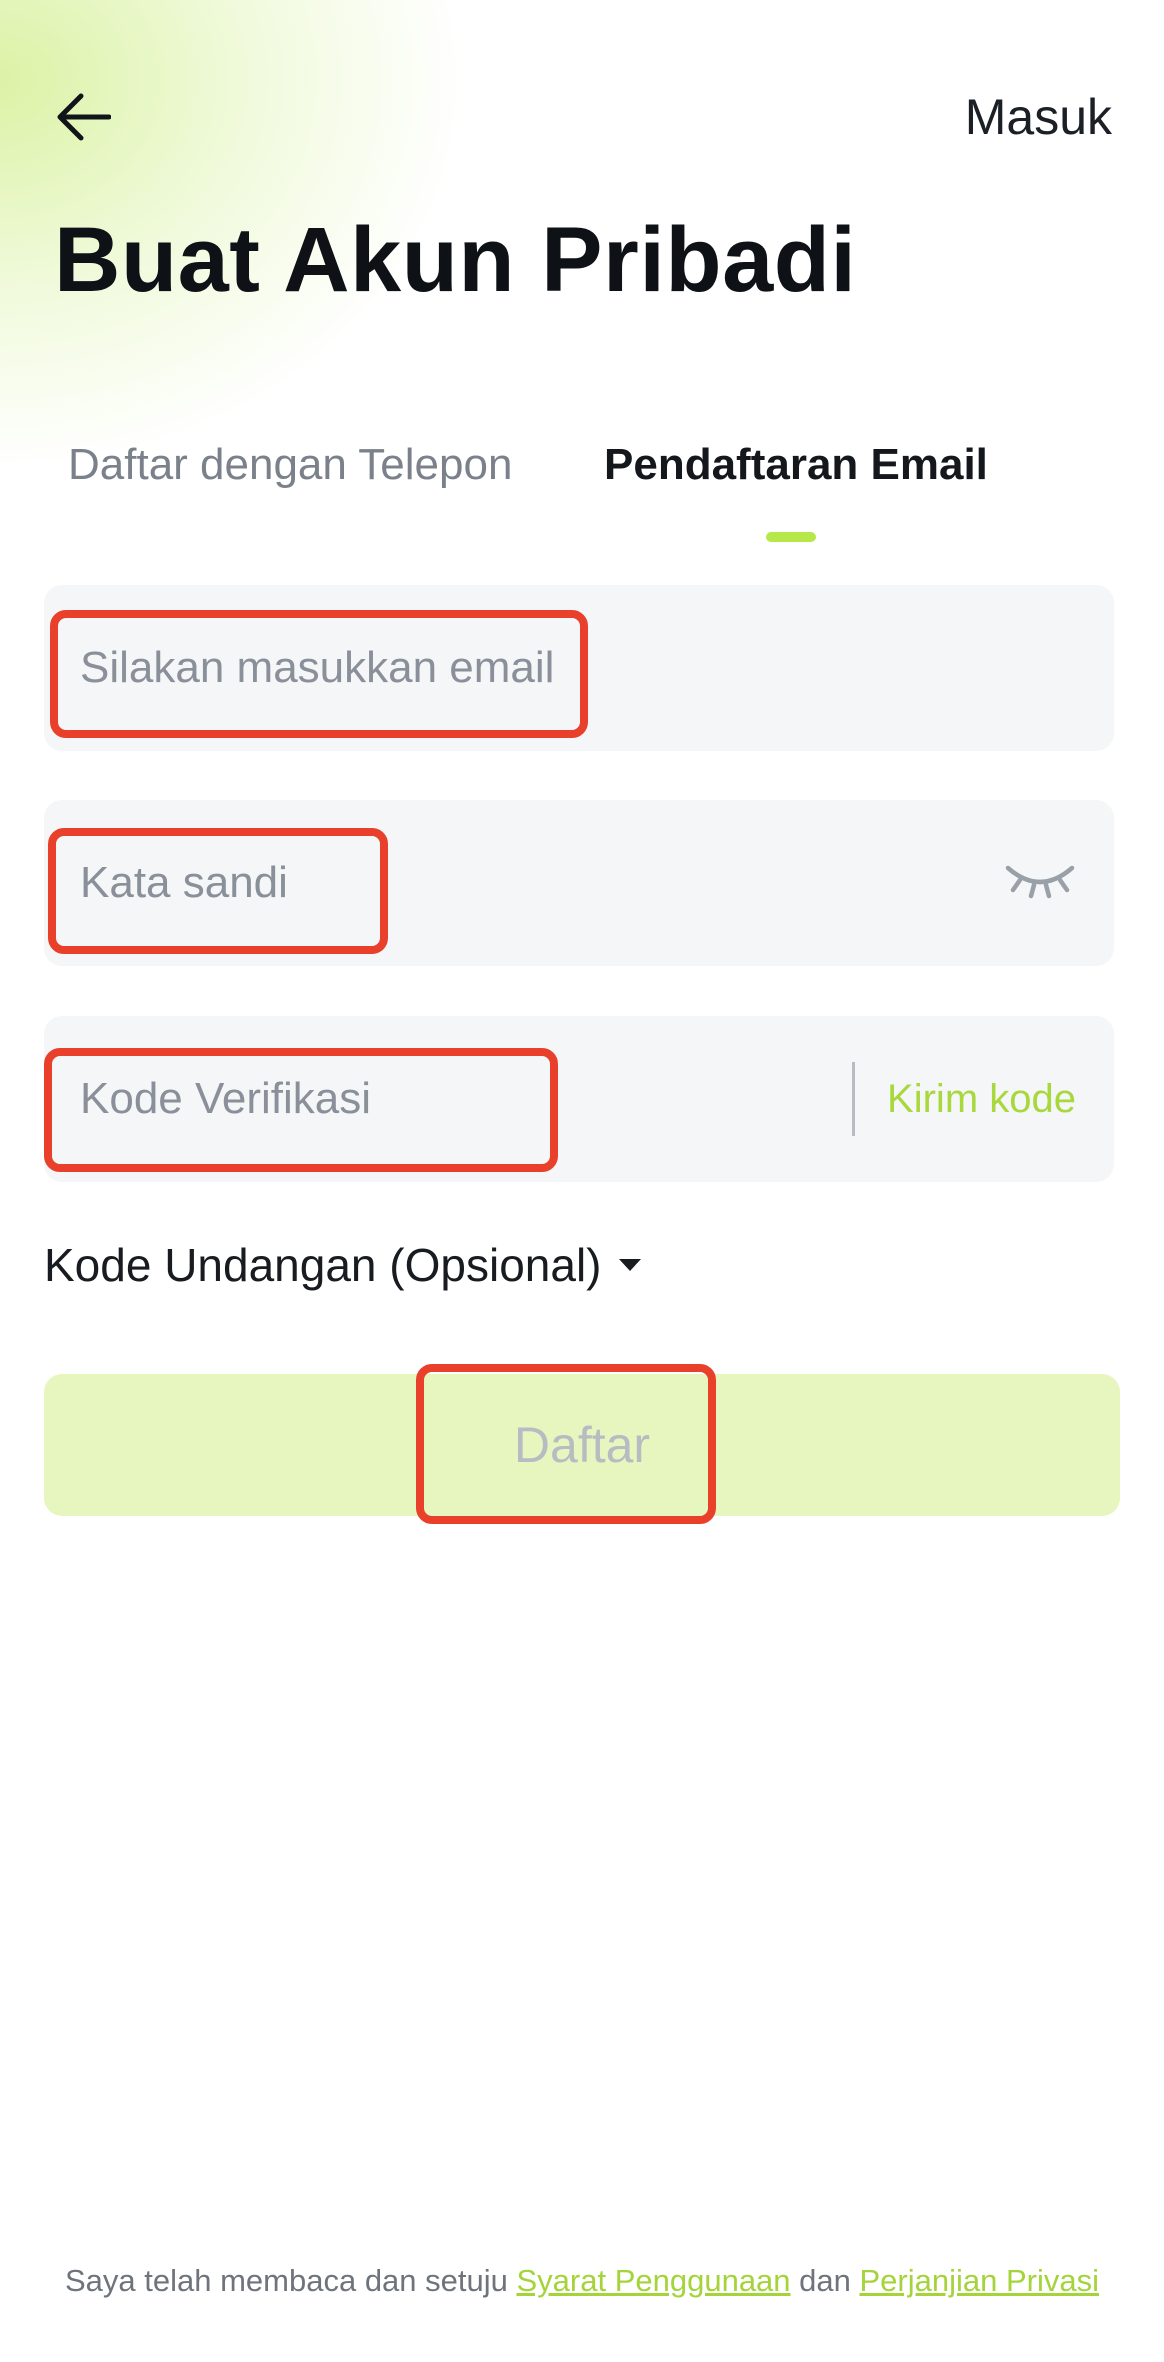 This screenshot has height=2362, width=1164. What do you see at coordinates (184, 882) in the screenshot?
I see `password-placeholder: Kata sandi` at bounding box center [184, 882].